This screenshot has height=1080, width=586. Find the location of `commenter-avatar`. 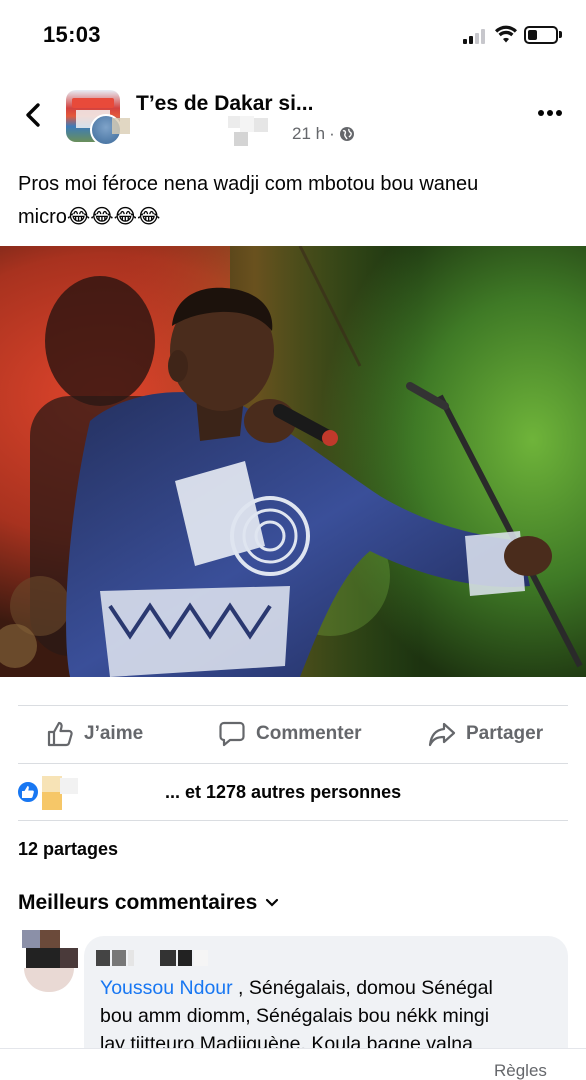

commenter-avatar is located at coordinates (50, 962).